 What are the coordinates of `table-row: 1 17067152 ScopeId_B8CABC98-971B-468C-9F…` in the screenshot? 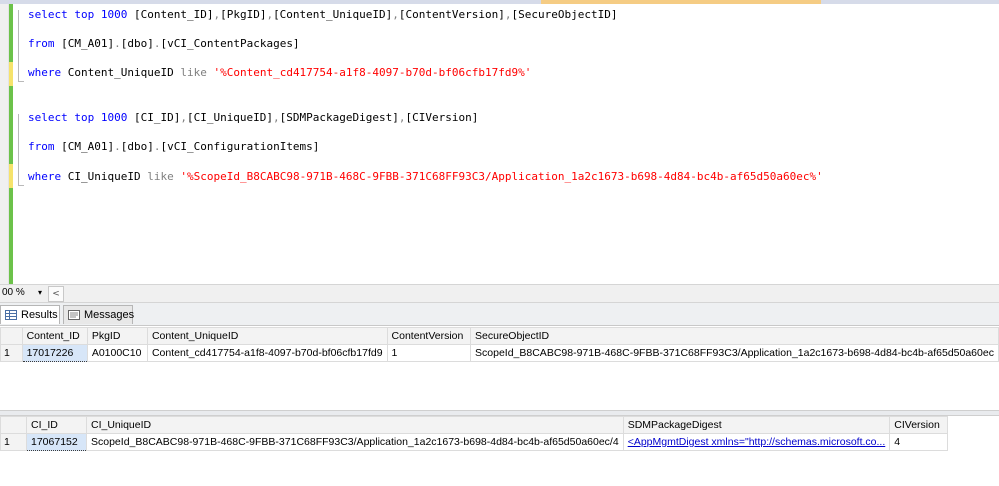 It's located at (474, 442).